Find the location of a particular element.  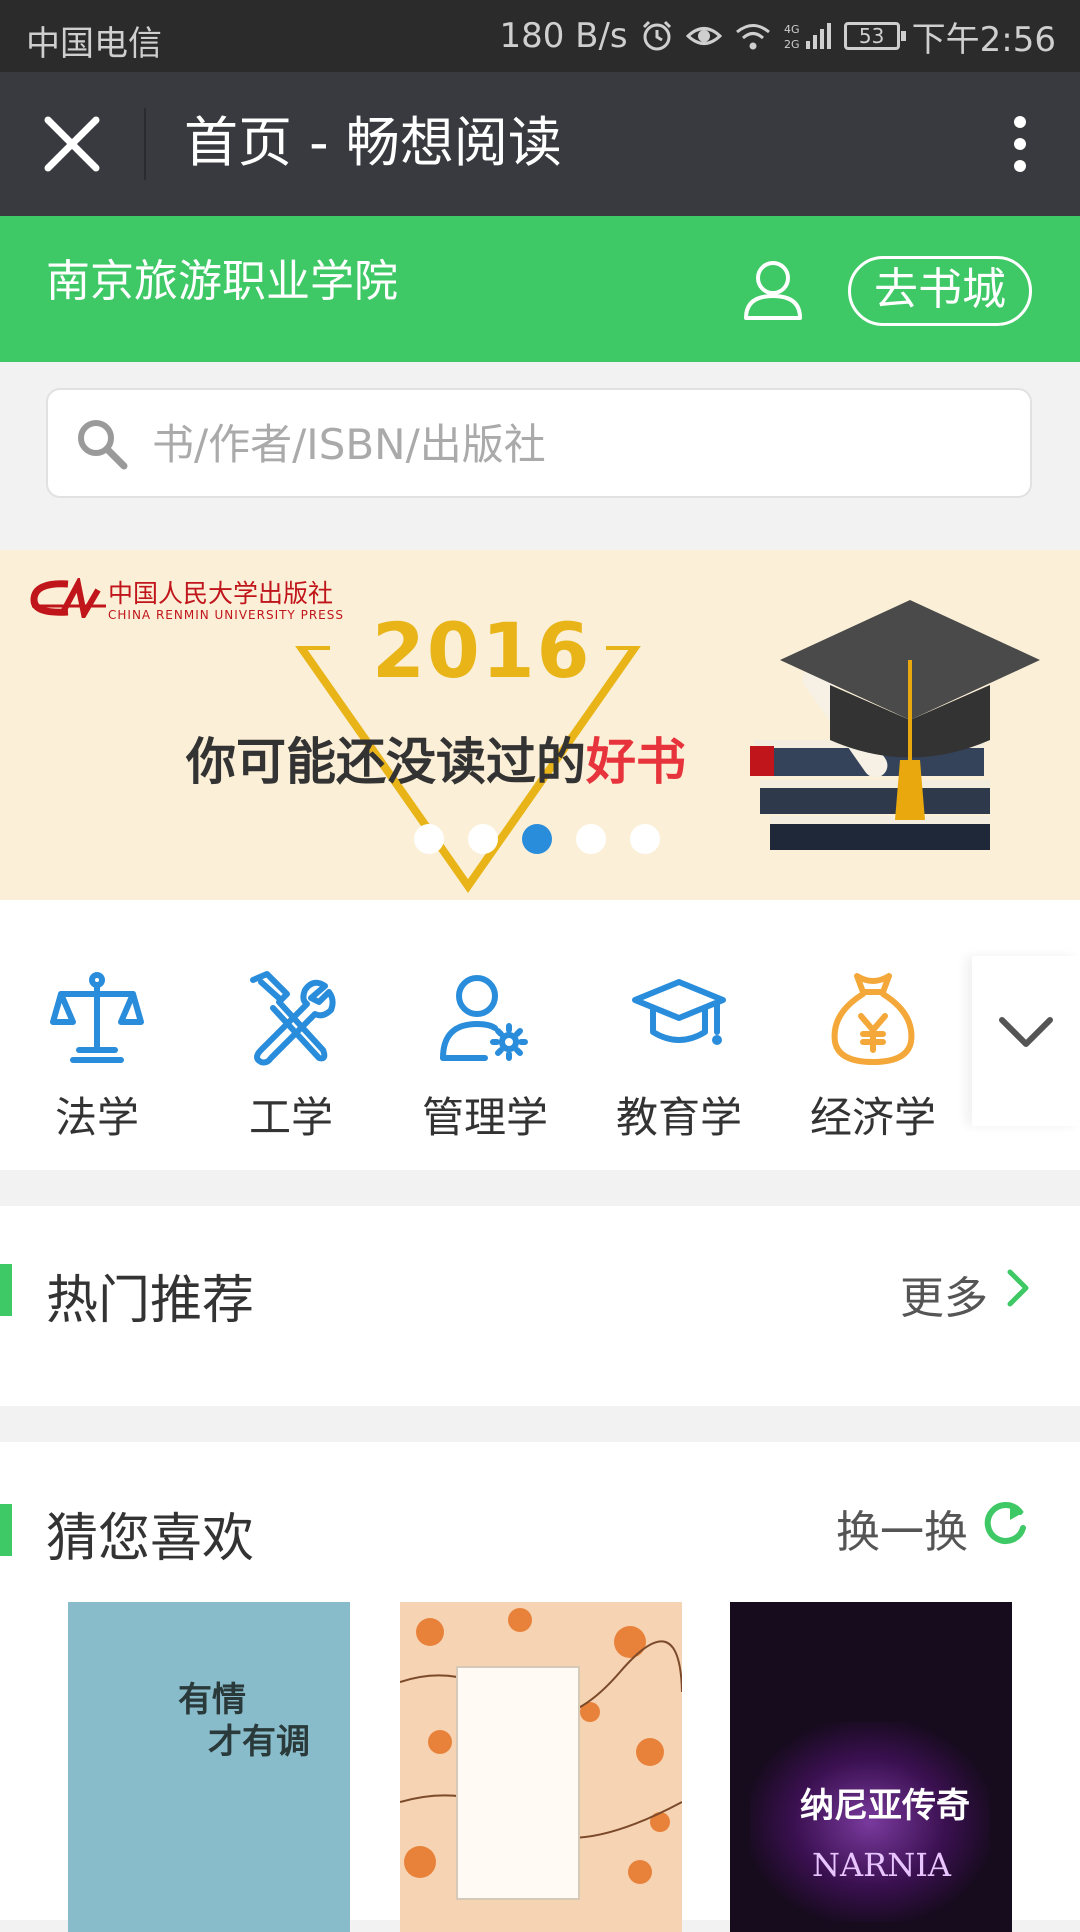

carousel-indicators is located at coordinates (537, 839).